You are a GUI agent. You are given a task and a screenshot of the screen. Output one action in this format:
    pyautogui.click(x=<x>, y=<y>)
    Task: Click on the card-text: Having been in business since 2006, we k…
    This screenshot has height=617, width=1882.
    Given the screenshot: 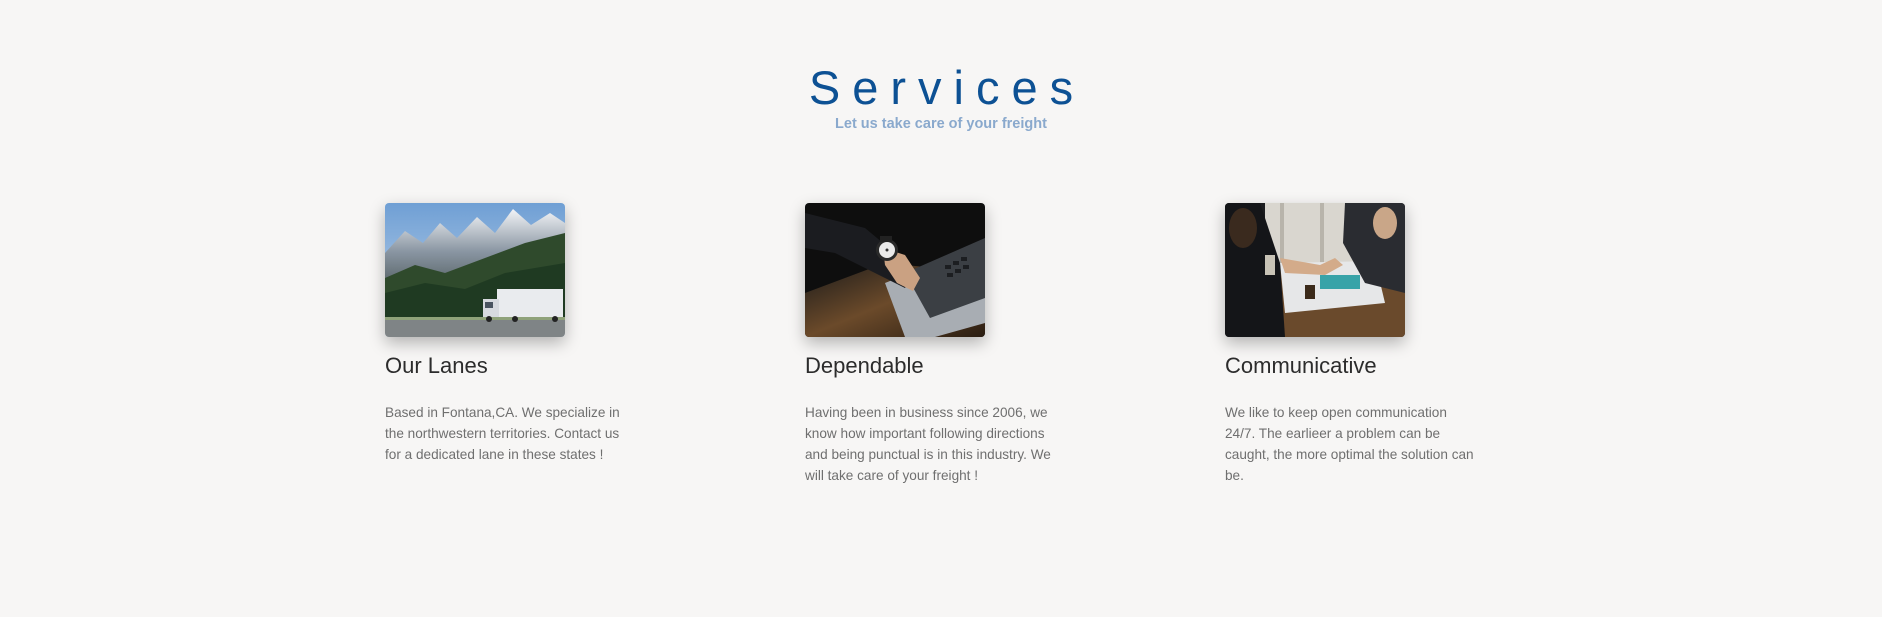 What is the action you would take?
    pyautogui.click(x=928, y=444)
    